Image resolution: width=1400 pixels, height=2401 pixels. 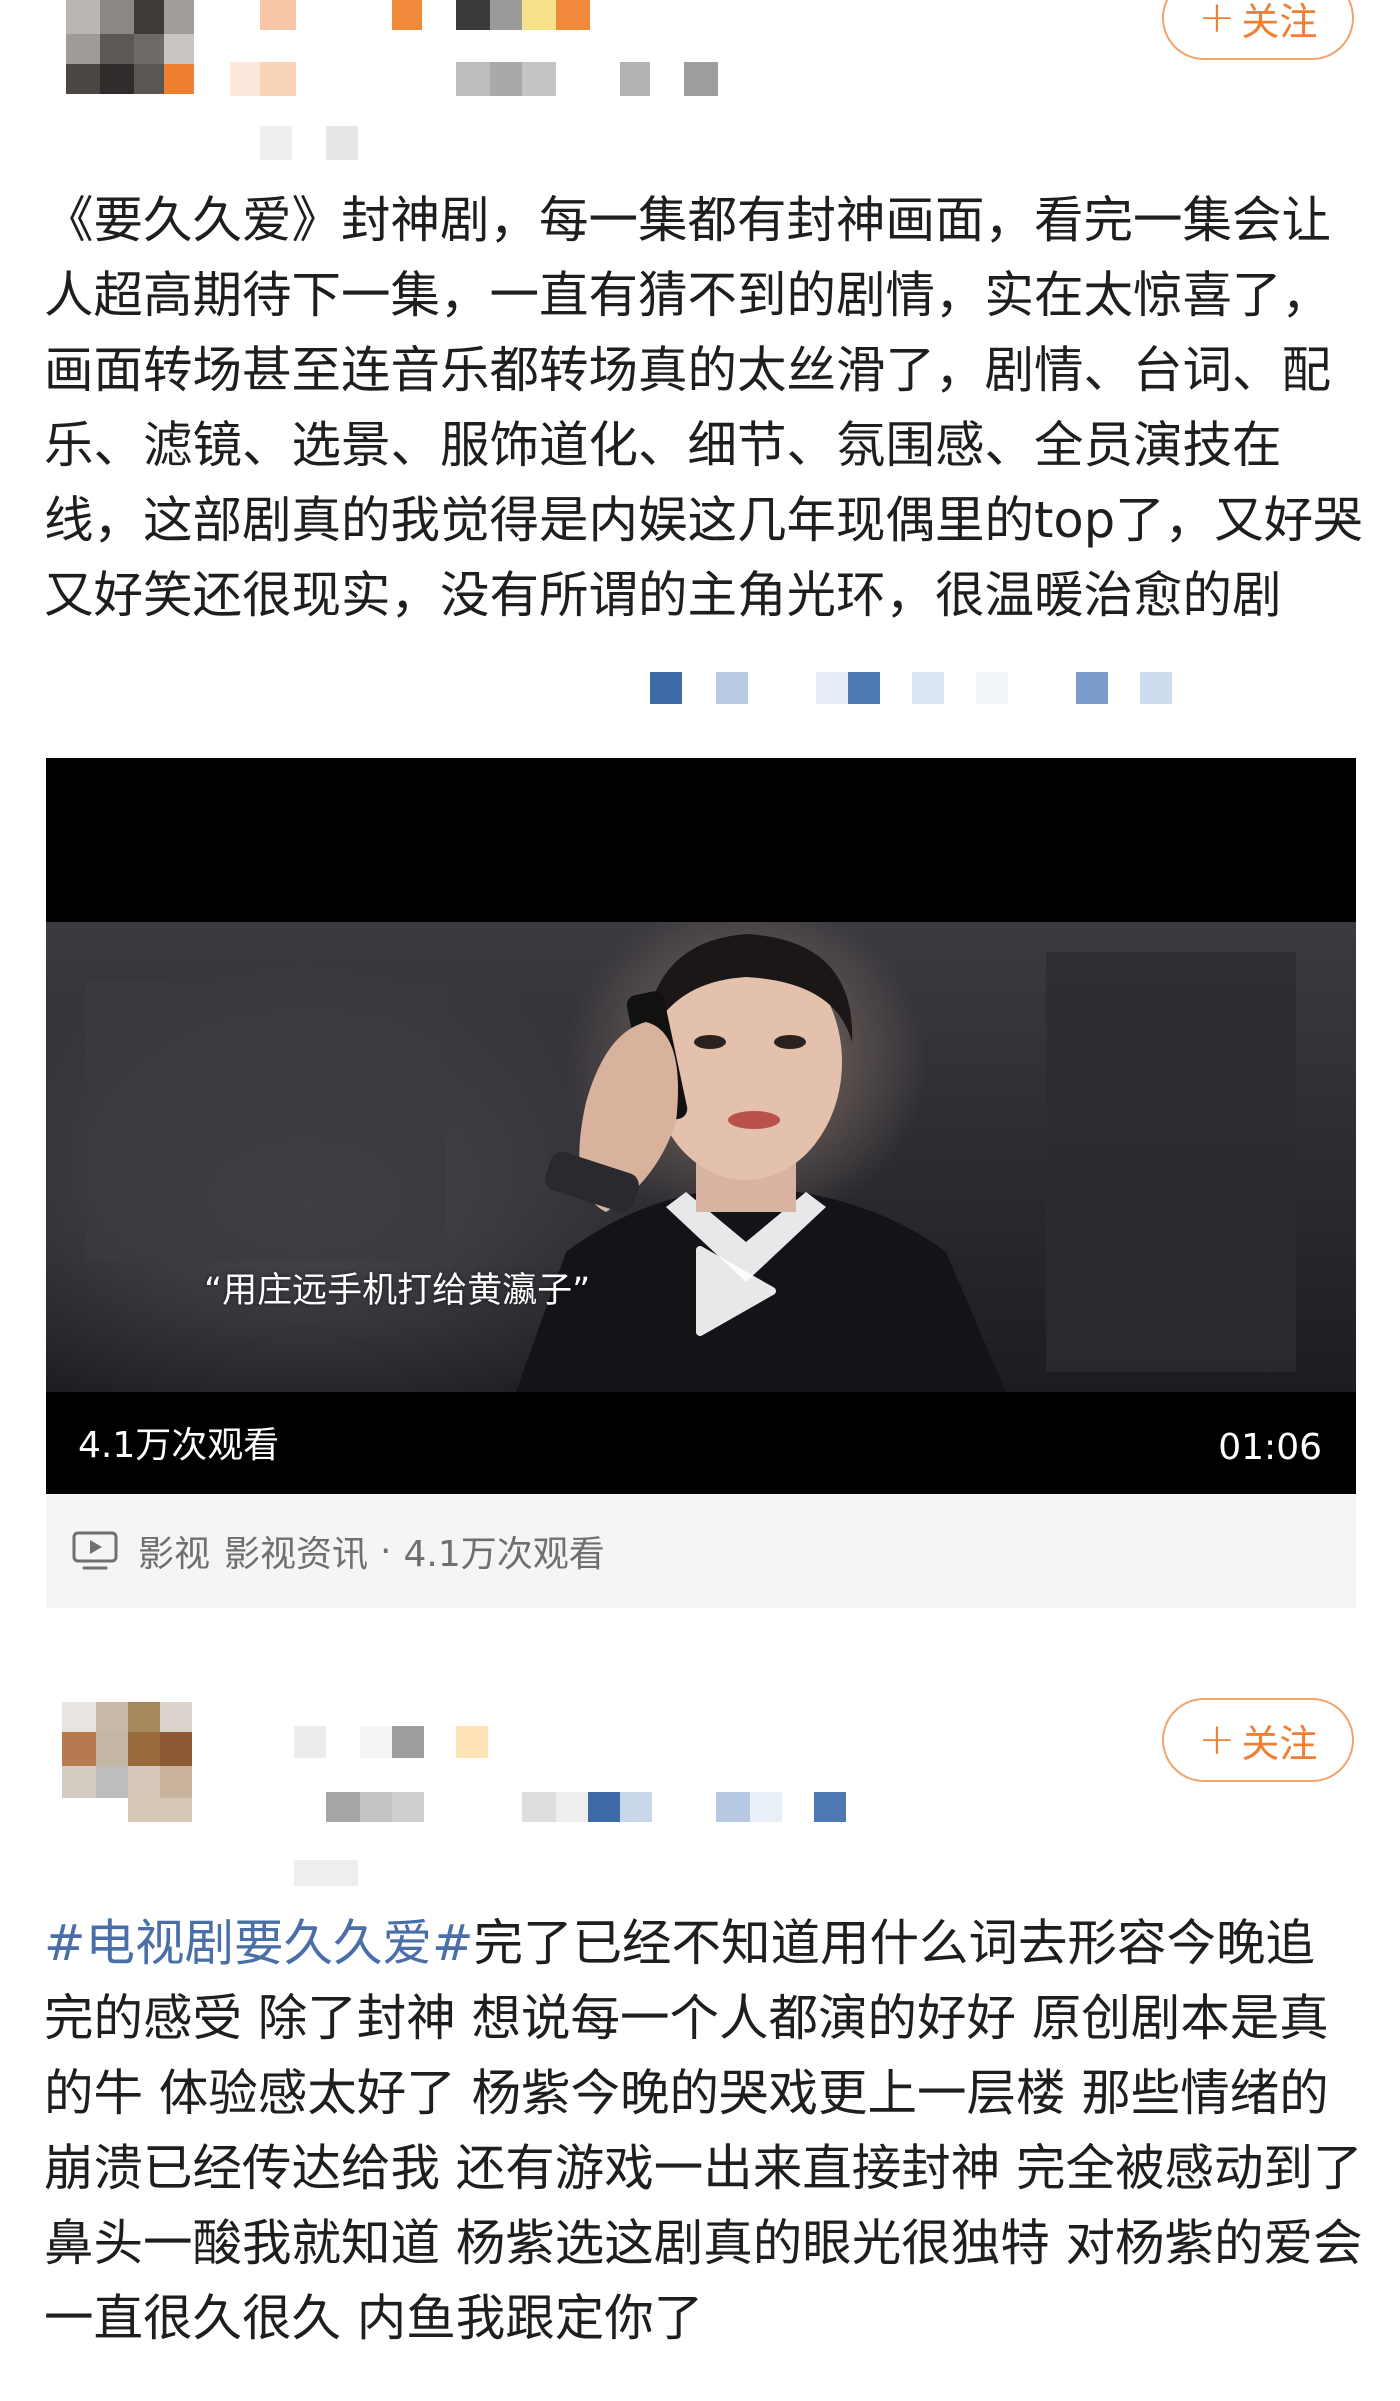 What do you see at coordinates (100, 48) in the screenshot?
I see `post1-avatar-mosaic` at bounding box center [100, 48].